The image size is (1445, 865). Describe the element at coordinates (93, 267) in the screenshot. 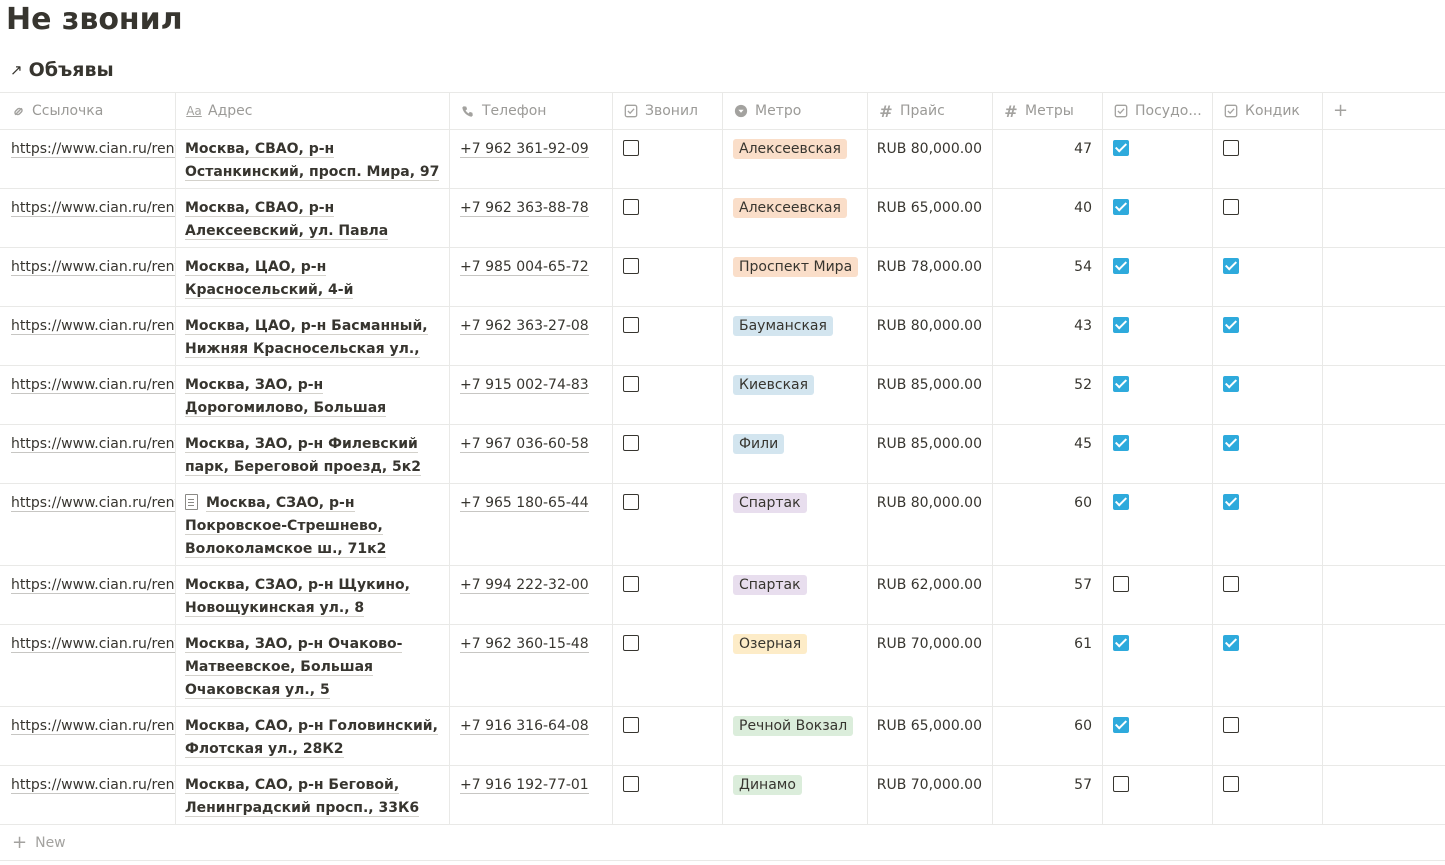

I see `listing-link: https://www.cian.ru/rent/flat/265508022/` at that location.